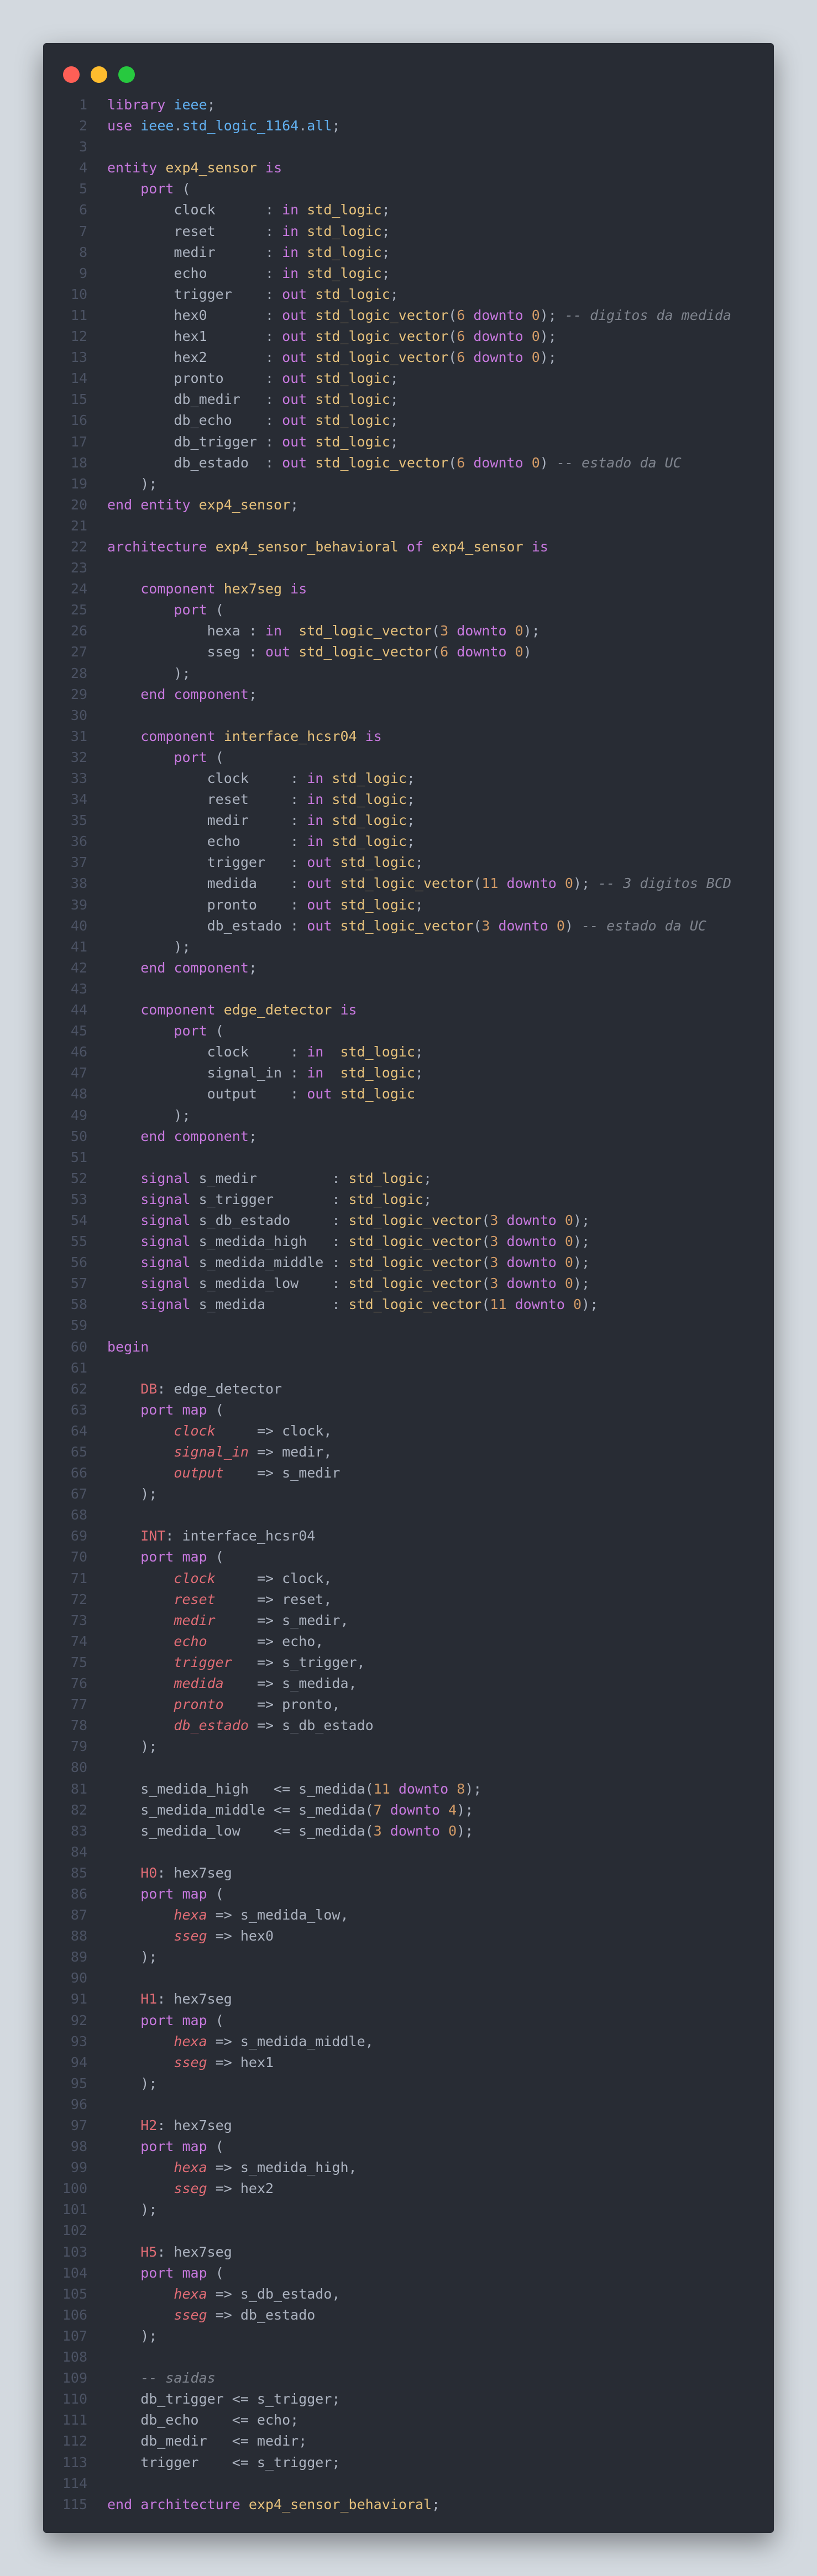 The width and height of the screenshot is (817, 2576). What do you see at coordinates (265, 904) in the screenshot?
I see `code-text: pronto : out std_logic;` at bounding box center [265, 904].